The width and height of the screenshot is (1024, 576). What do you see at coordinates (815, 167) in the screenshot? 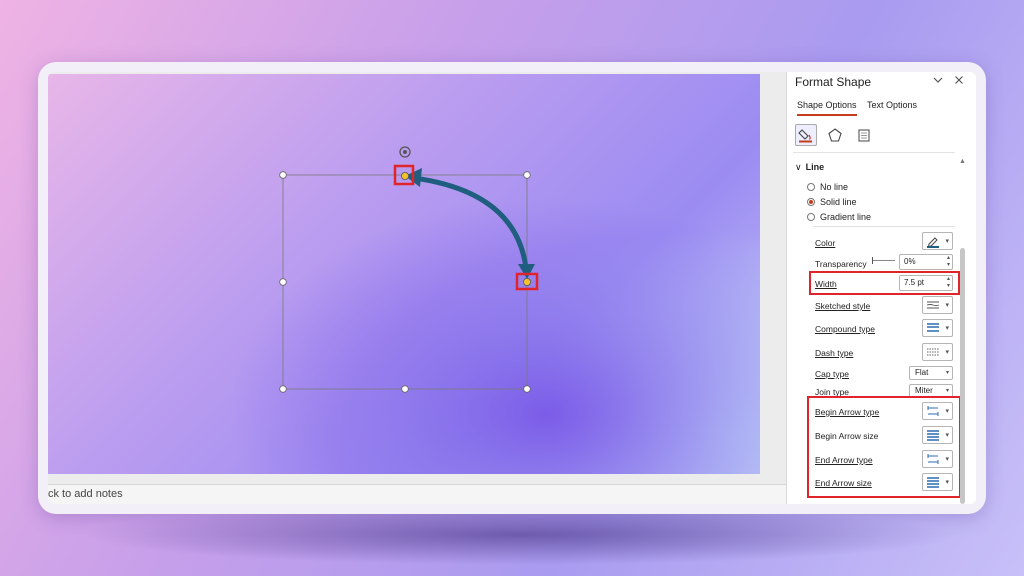
I see `line-section-label: Line` at bounding box center [815, 167].